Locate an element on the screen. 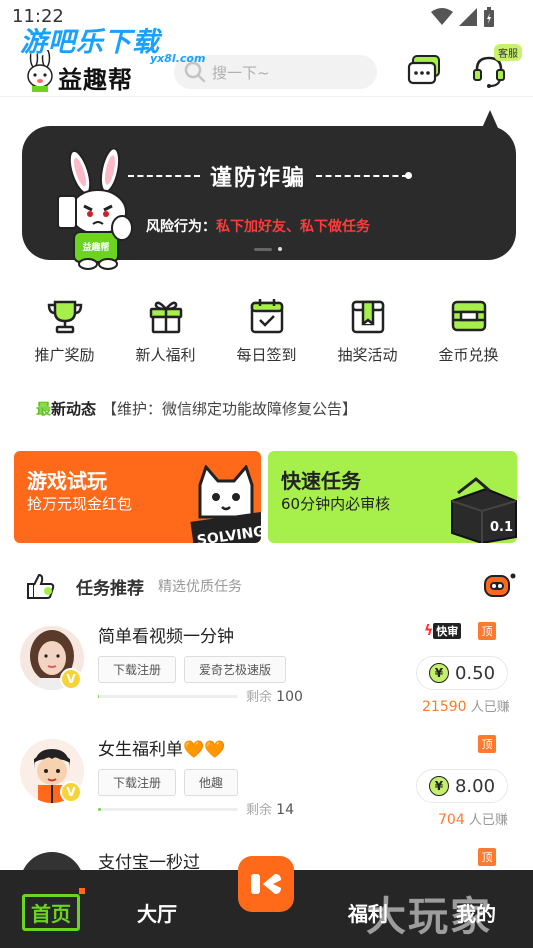 The height and width of the screenshot is (948, 533). banner-title-row: 谨防诈骗 is located at coordinates (270, 176).